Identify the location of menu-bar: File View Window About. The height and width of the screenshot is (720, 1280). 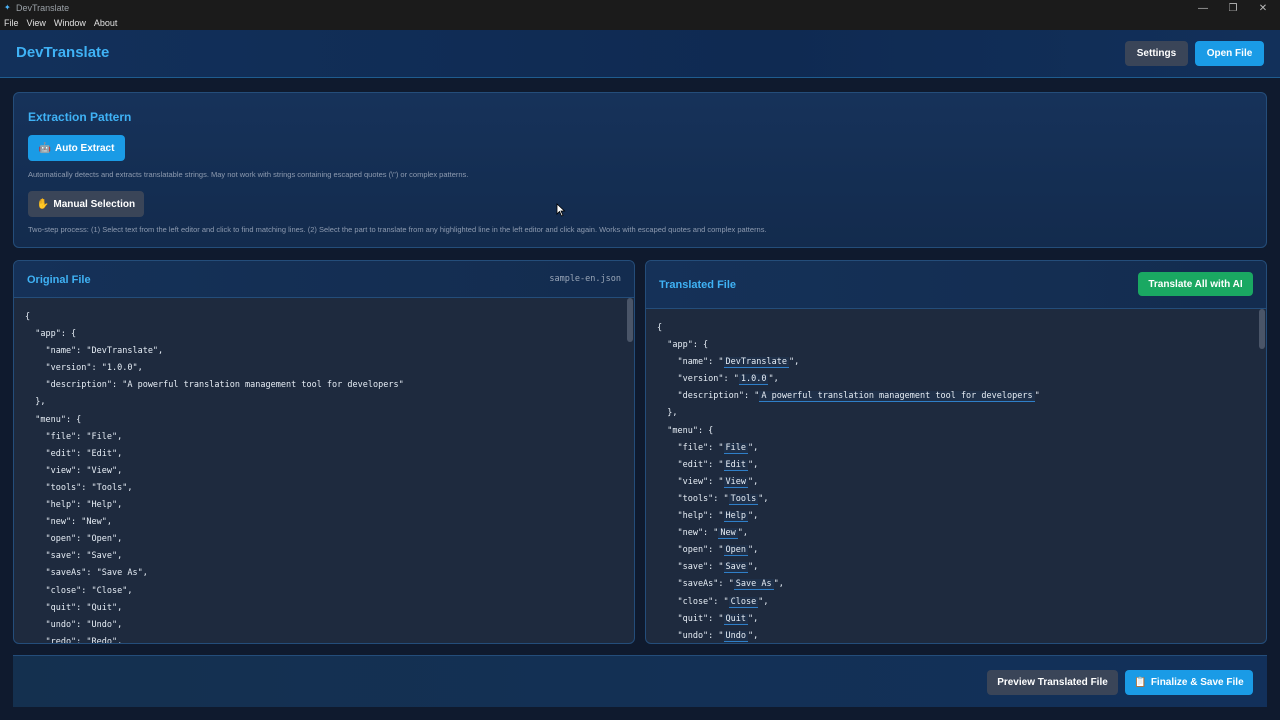
(640, 23).